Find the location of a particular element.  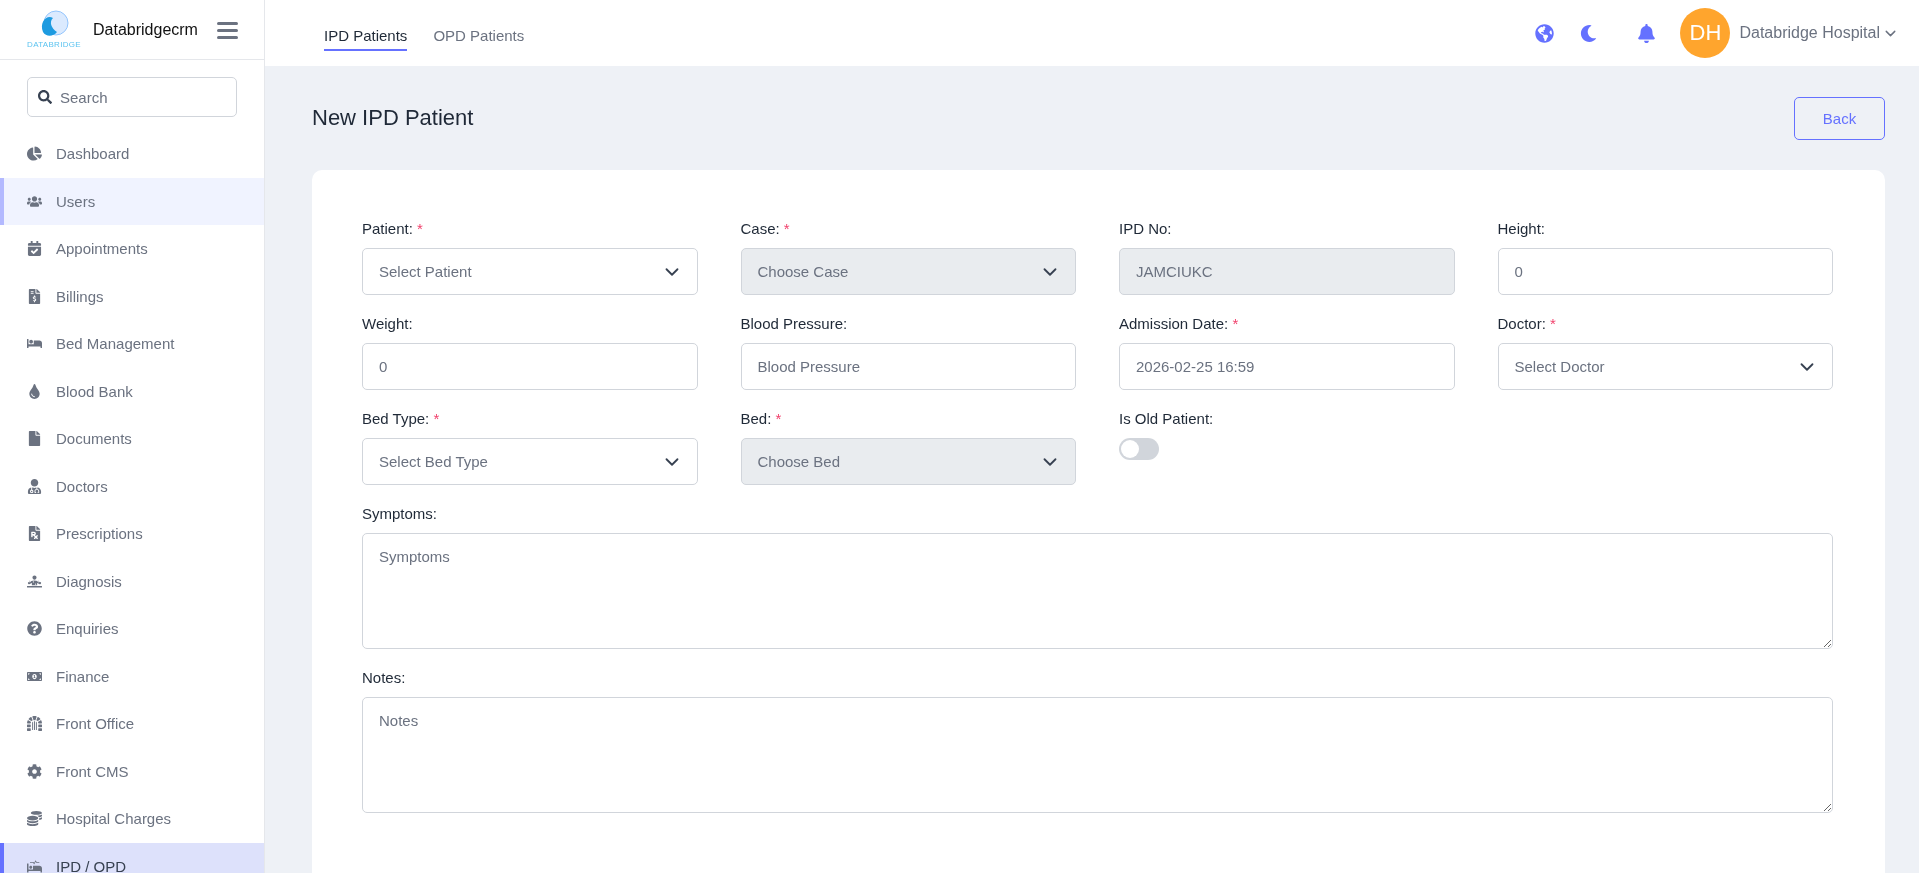

sidebar-item: Bed Management is located at coordinates (132, 344).